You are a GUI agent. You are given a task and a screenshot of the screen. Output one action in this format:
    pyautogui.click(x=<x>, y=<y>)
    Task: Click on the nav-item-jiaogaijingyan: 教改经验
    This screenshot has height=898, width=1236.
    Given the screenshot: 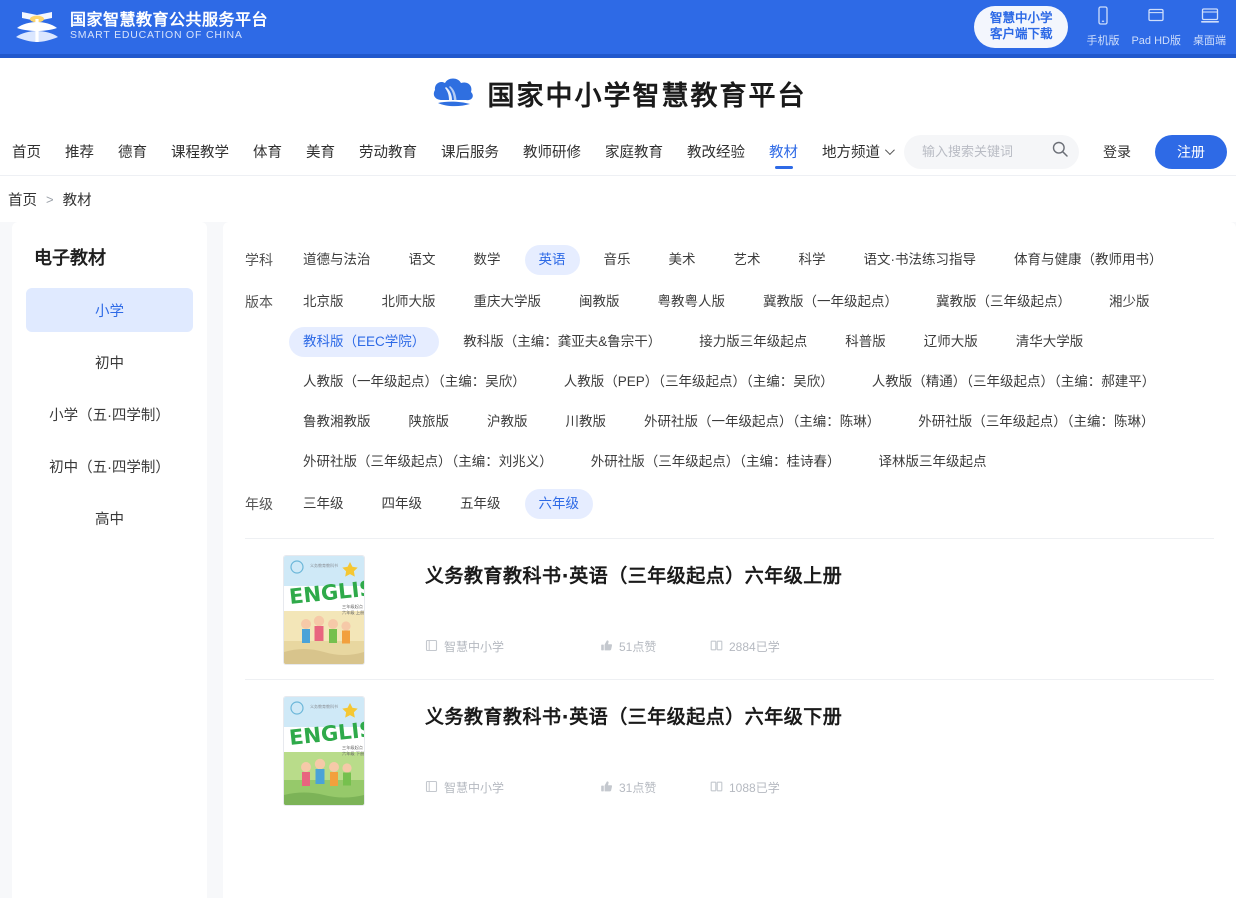 What is the action you would take?
    pyautogui.click(x=716, y=151)
    